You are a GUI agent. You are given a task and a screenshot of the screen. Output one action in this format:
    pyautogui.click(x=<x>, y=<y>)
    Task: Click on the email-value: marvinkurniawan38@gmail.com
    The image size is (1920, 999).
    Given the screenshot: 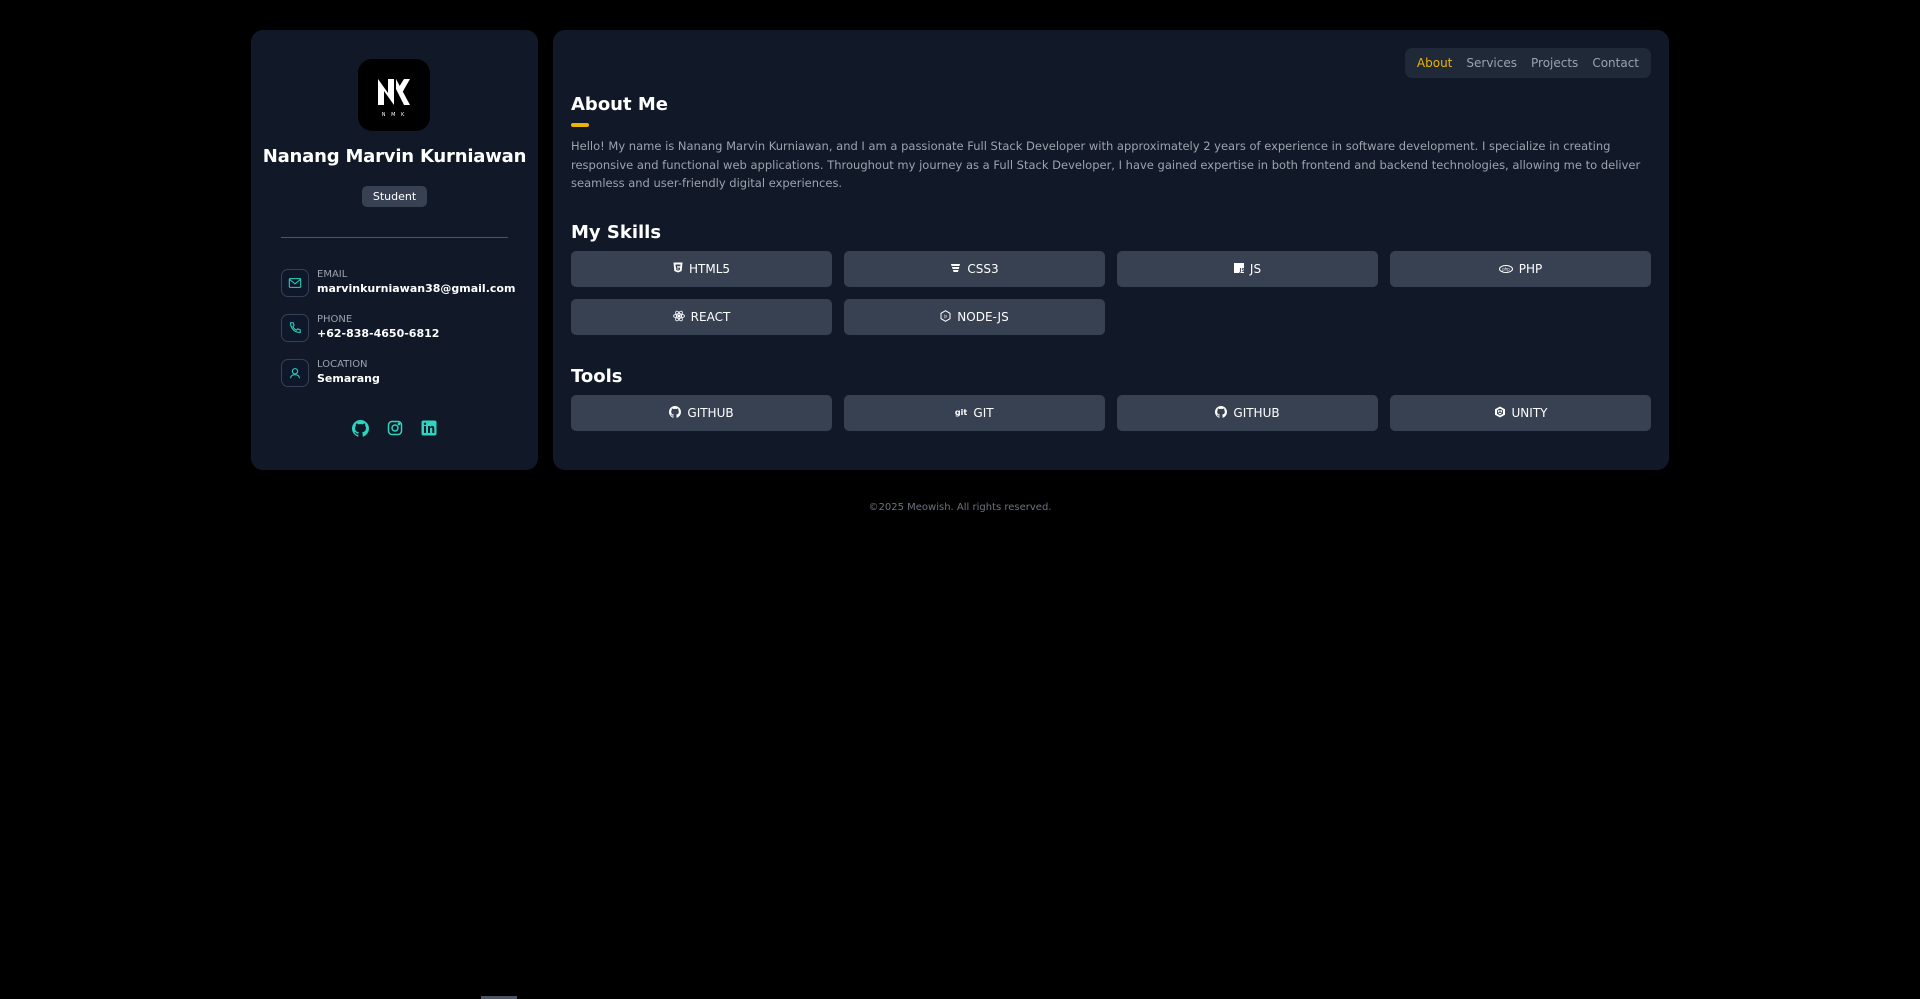 What is the action you would take?
    pyautogui.click(x=416, y=288)
    